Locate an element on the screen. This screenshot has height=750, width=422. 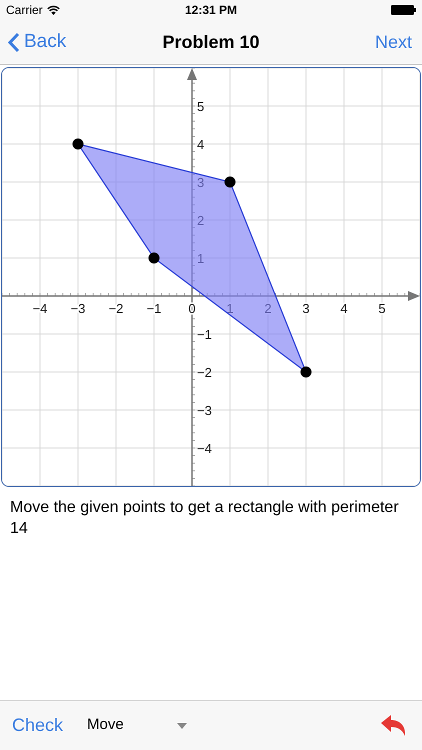
x-tick-label: 1 is located at coordinates (230, 308).